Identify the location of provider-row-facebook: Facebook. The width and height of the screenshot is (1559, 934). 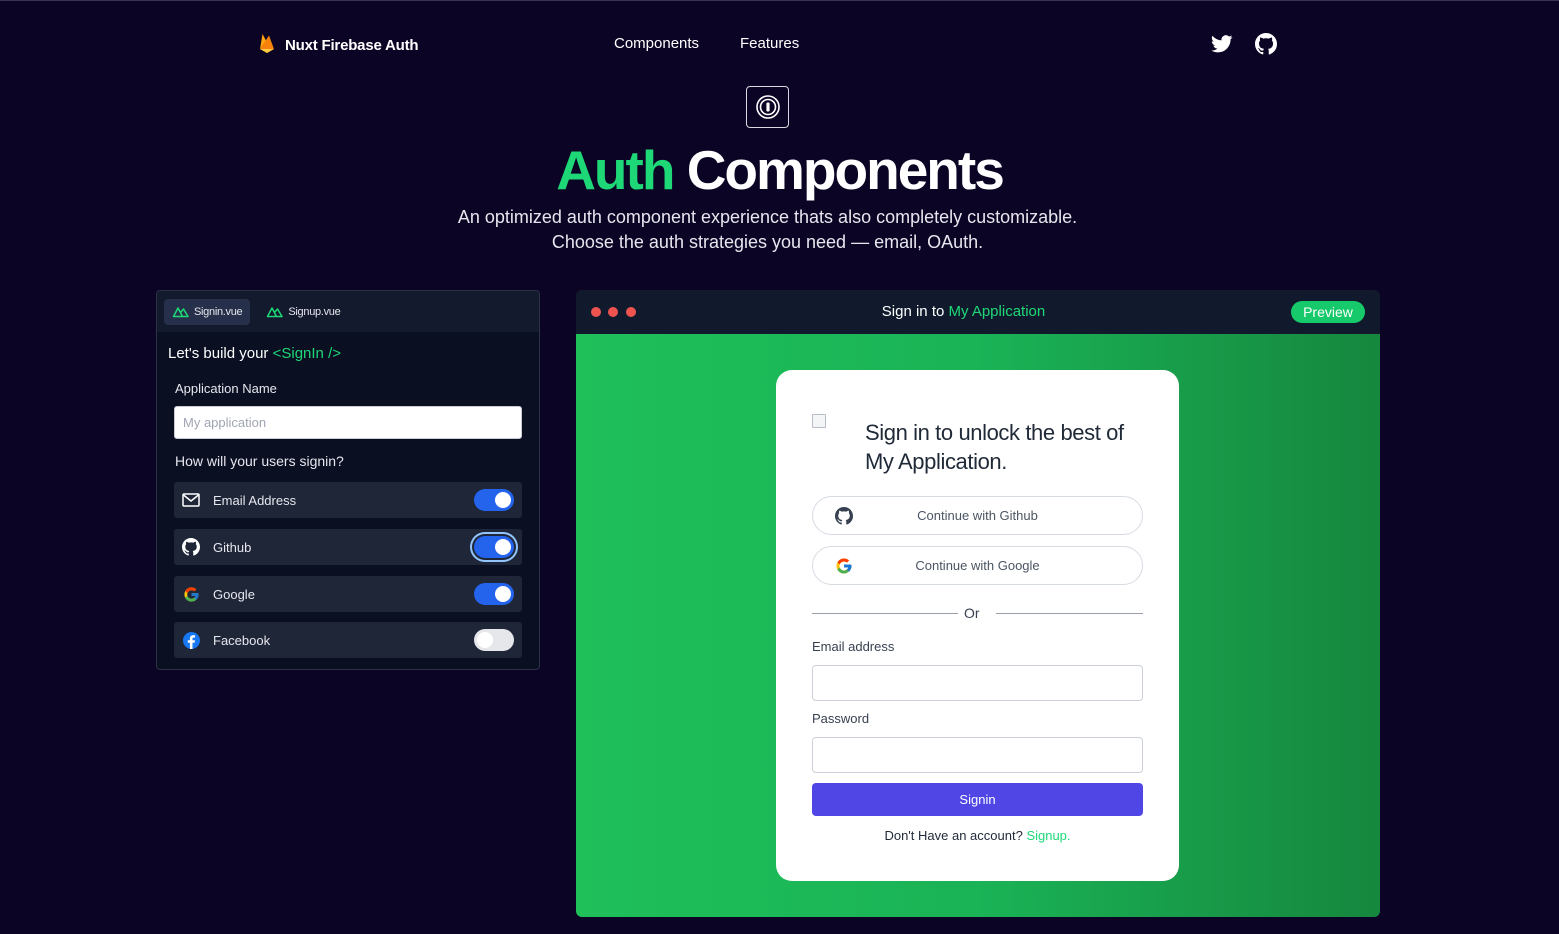
(348, 640).